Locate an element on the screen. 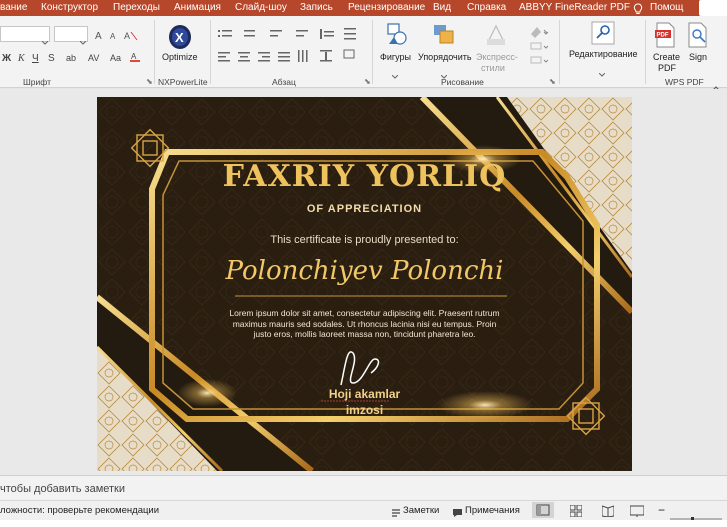  paragraph-dialog-launcher-icon: ⬊ is located at coordinates (367, 81).